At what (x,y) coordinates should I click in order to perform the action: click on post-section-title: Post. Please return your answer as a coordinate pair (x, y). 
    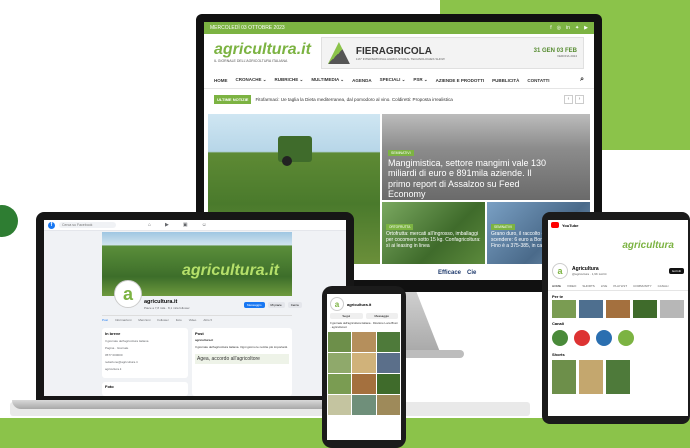
    Looking at the image, I should click on (199, 333).